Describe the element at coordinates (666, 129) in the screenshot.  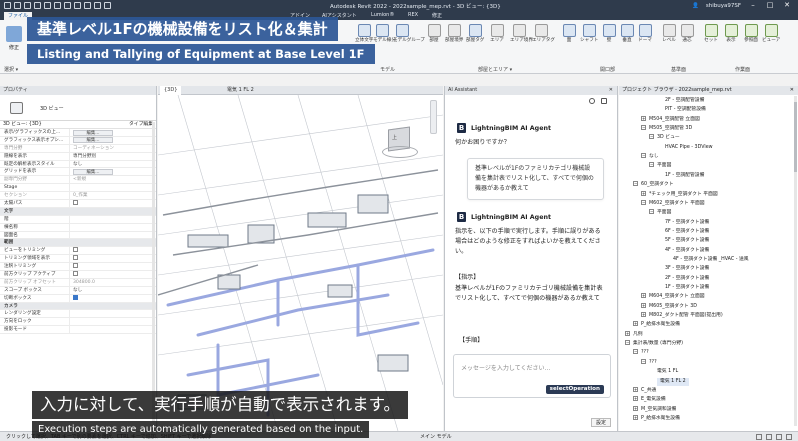
I see `browser-tree-item: − M505_空調配管 3D` at that location.